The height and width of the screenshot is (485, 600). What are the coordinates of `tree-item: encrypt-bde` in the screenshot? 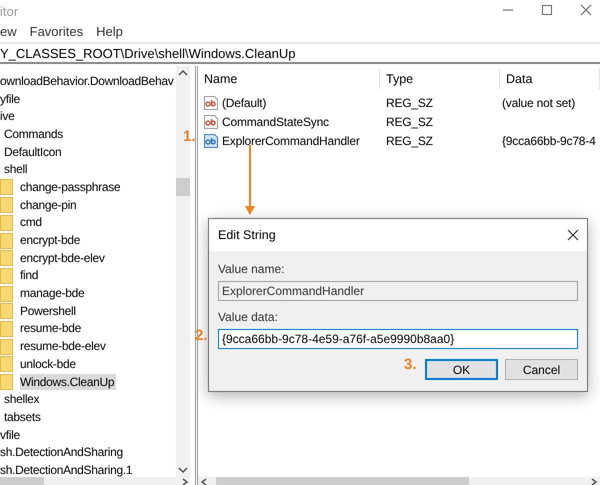 It's located at (51, 240).